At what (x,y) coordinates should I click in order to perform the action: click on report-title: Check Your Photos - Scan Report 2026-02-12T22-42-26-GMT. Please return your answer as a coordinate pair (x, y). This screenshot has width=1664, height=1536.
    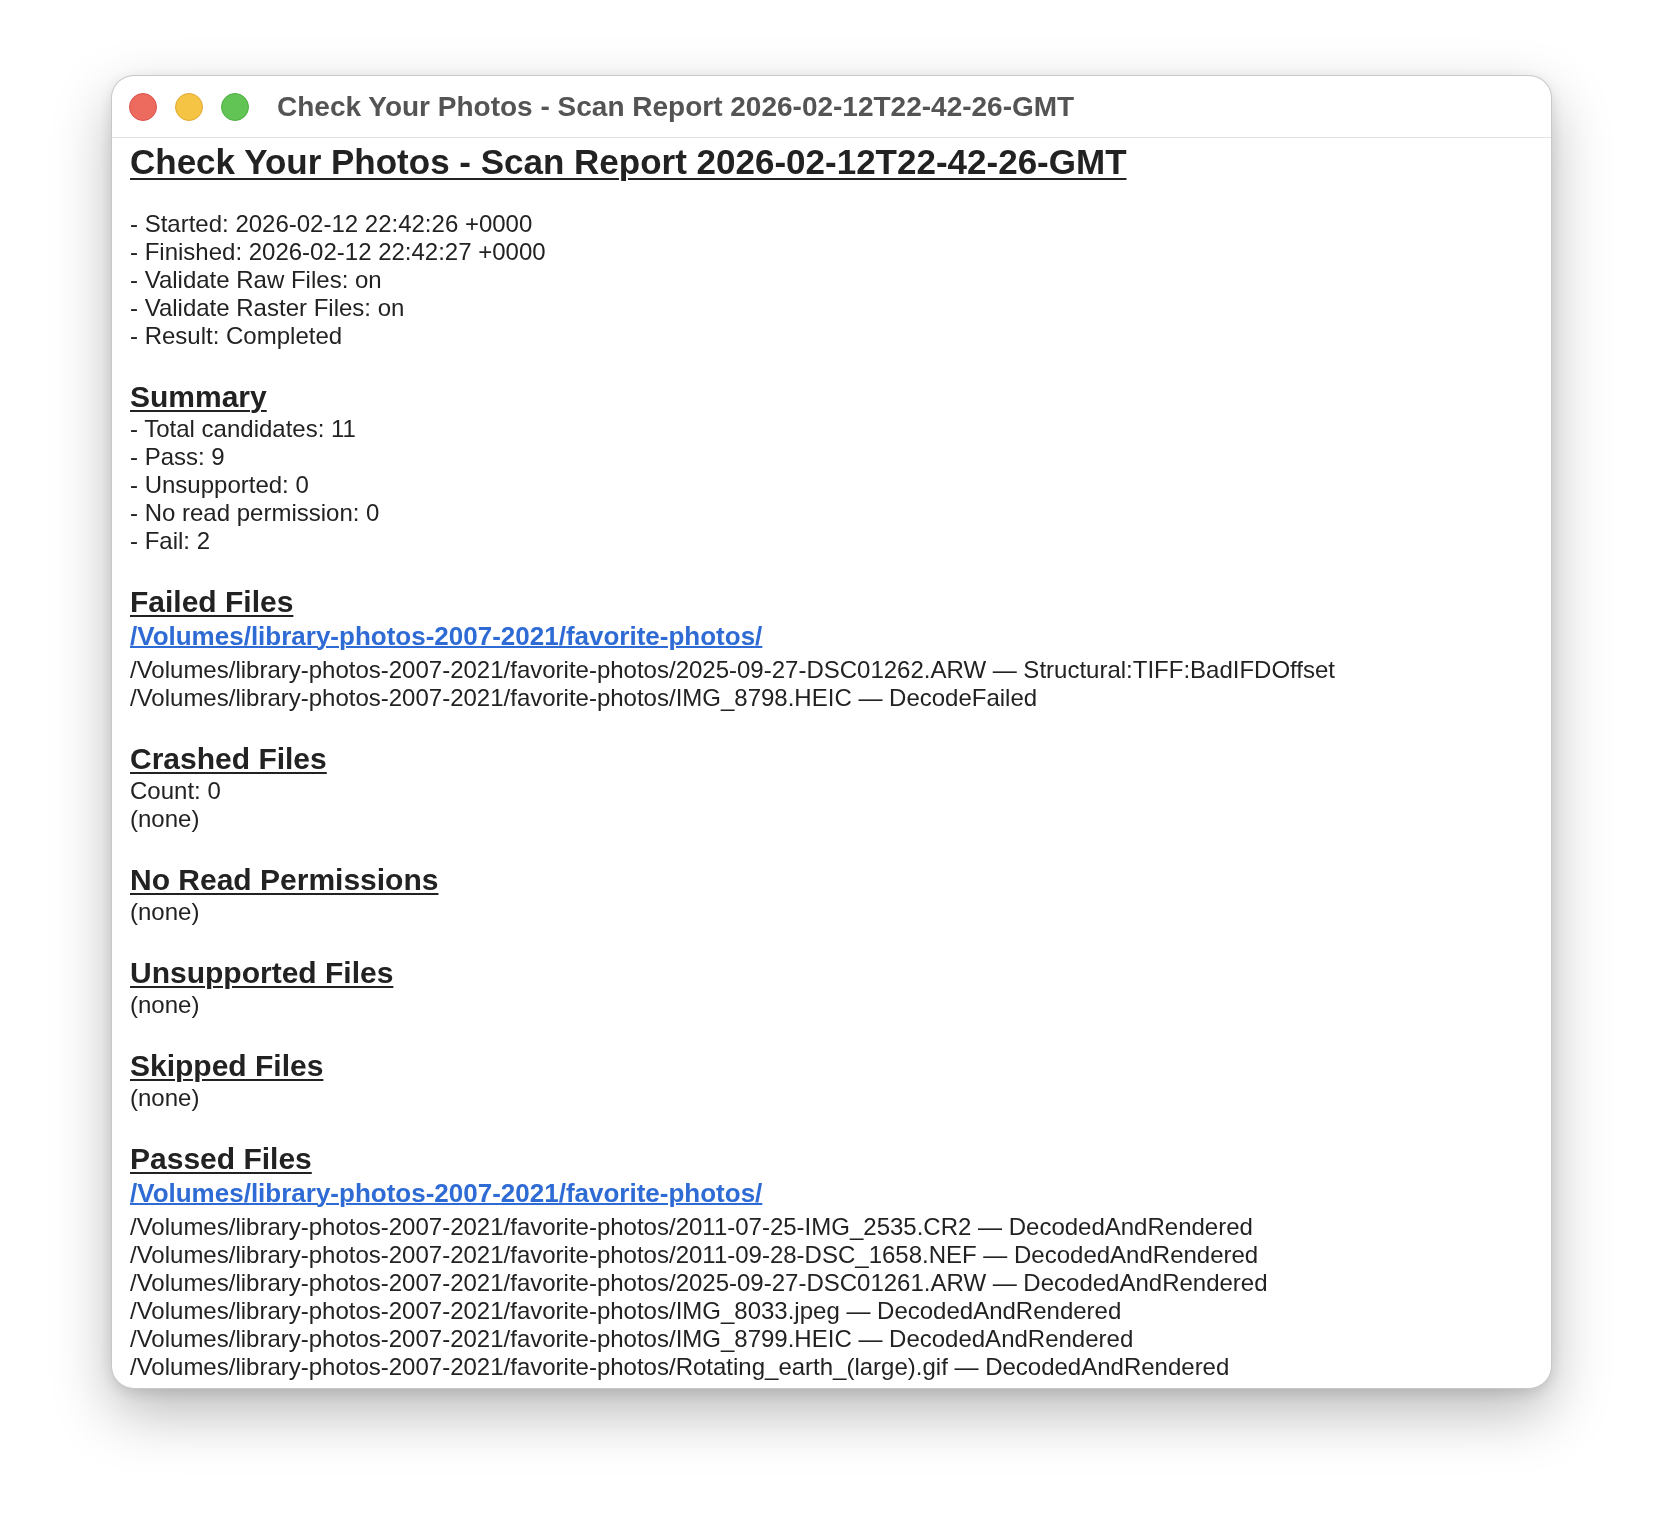
    Looking at the image, I should click on (628, 162).